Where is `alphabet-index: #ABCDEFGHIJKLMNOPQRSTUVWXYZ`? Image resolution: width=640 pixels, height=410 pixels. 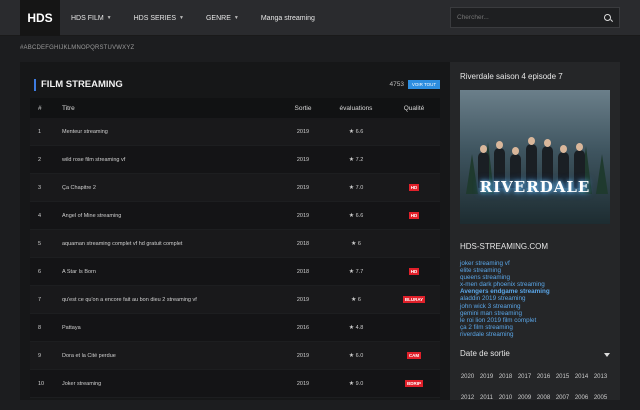
alphabet-index: #ABCDEFGHIJKLMNOPQRSTUVWXYZ is located at coordinates (77, 48).